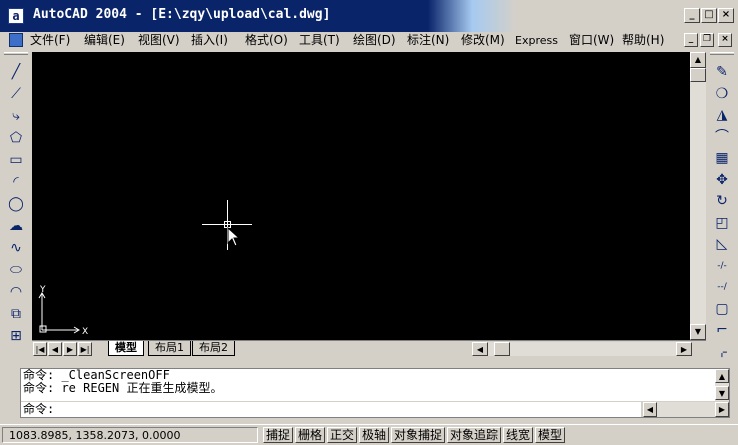  Describe the element at coordinates (40, 349) in the screenshot. I see `first-tab-button: |◀` at that location.